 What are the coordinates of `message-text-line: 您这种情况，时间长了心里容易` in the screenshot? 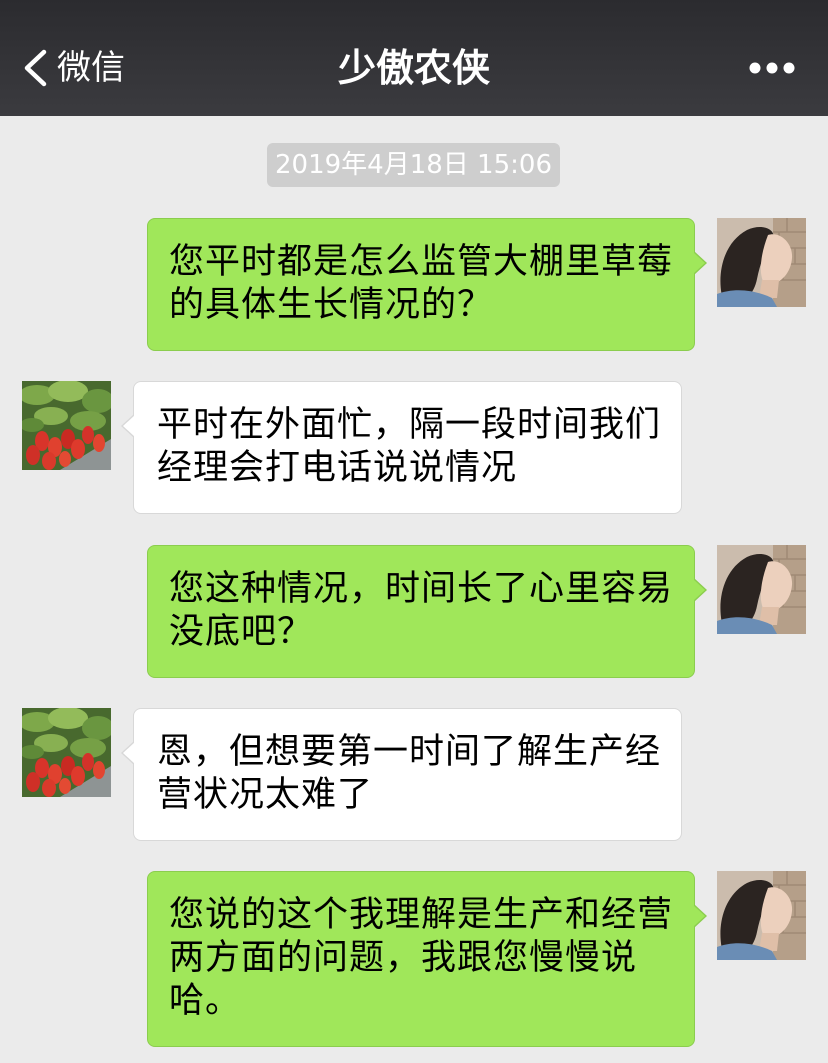 It's located at (421, 589).